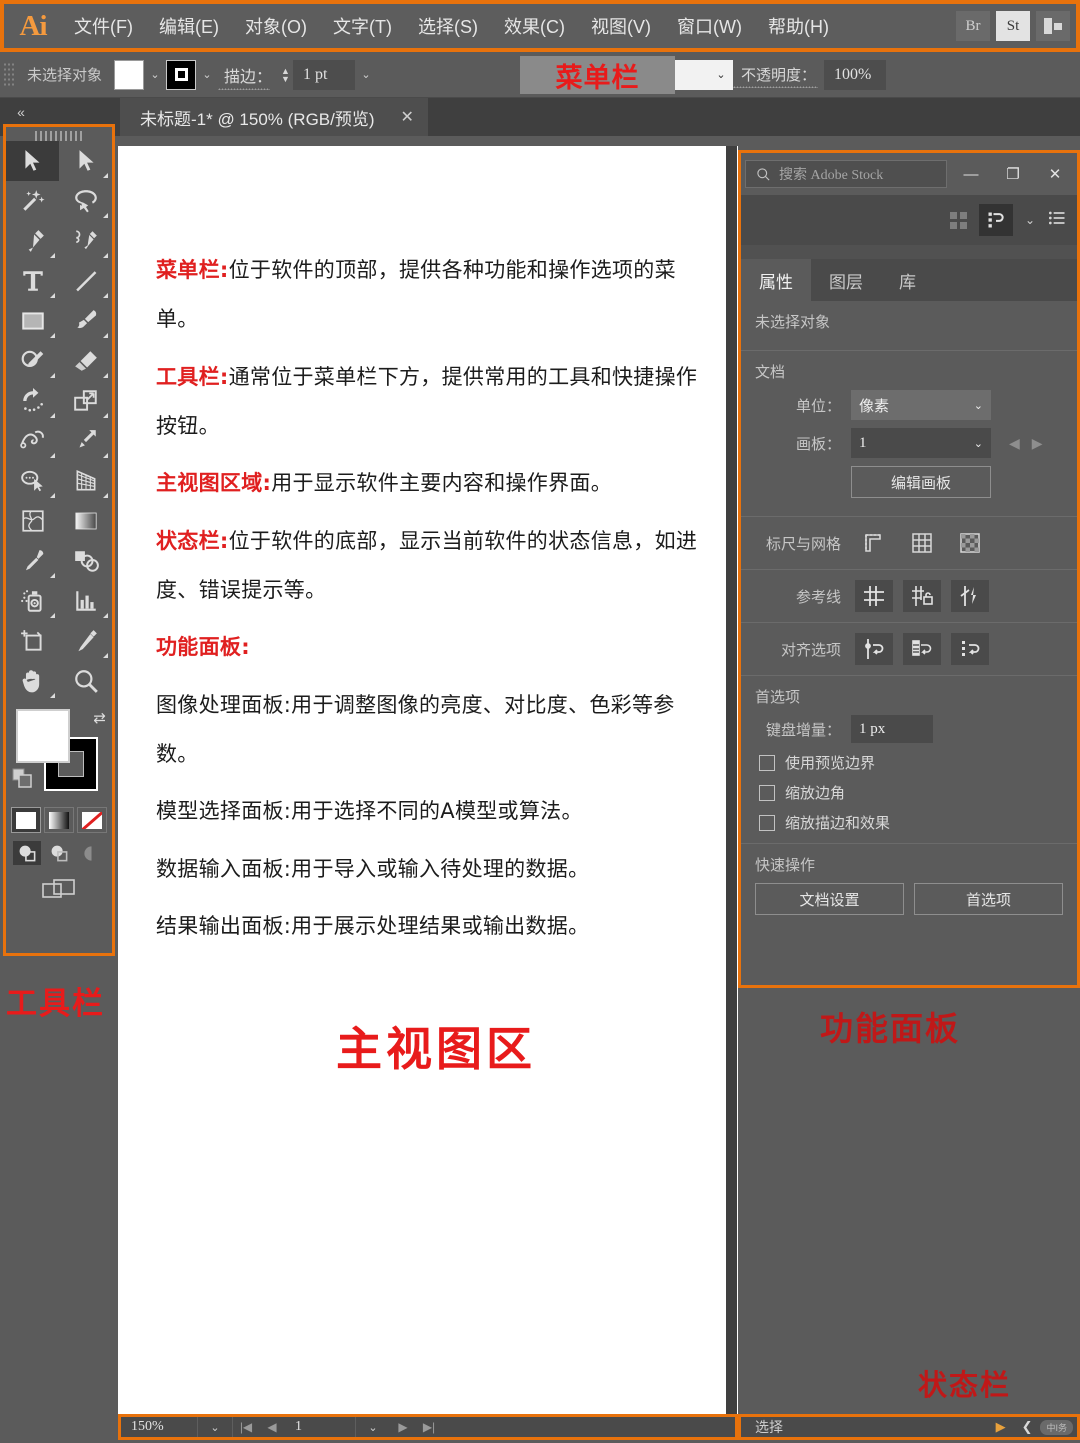  What do you see at coordinates (85, 161) in the screenshot?
I see `direct-selection-tool` at bounding box center [85, 161].